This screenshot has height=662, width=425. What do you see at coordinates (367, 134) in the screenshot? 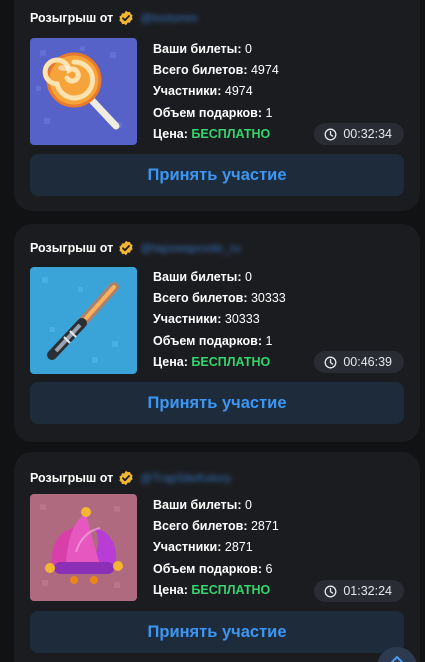
I see `timer-value: 00:32:34` at bounding box center [367, 134].